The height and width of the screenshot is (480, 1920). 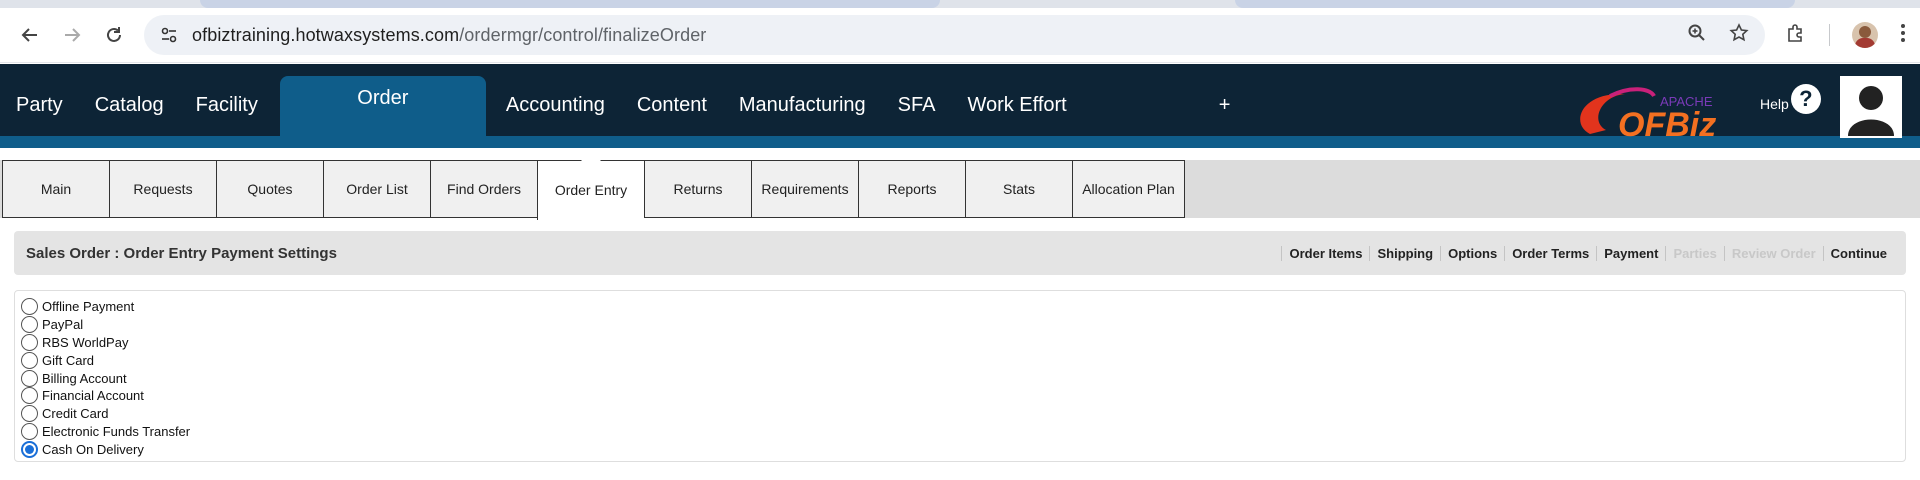 What do you see at coordinates (960, 307) in the screenshot?
I see `payment-option-offline: Offline Payment` at bounding box center [960, 307].